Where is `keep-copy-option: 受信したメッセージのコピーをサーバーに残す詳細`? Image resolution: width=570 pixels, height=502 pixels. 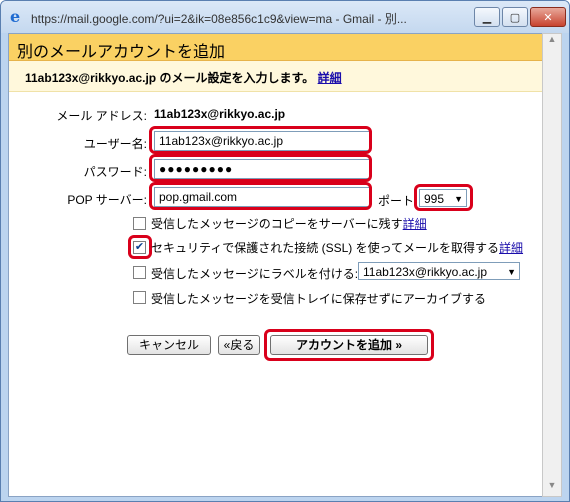
keep-copy-option: 受信したメッセージのコピーをサーバーに残す詳細 is located at coordinates (289, 223).